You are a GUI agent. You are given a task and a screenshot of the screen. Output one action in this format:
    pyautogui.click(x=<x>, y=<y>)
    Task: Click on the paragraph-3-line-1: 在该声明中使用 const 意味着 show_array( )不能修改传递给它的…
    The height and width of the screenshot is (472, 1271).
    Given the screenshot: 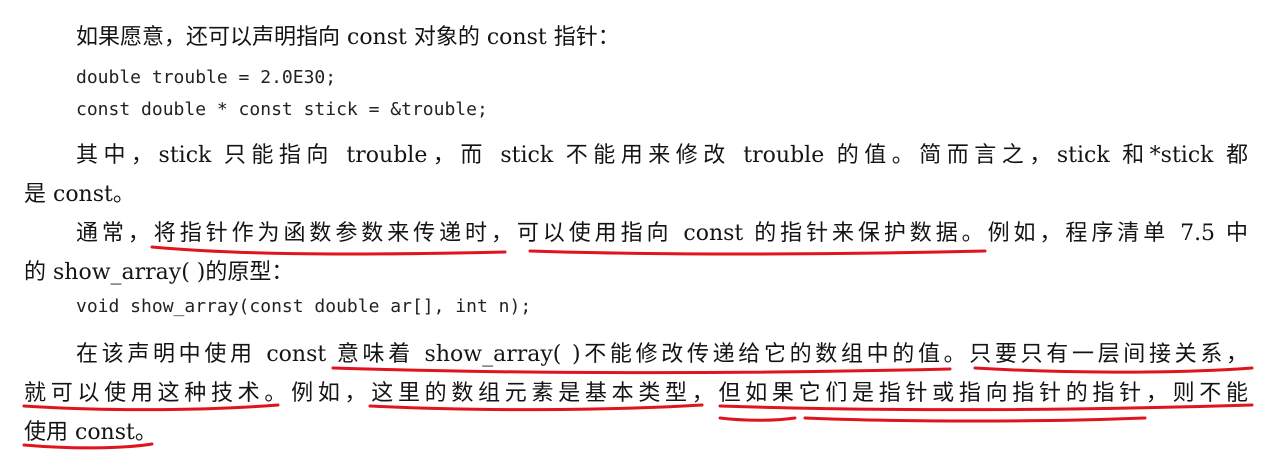 What is the action you would take?
    pyautogui.click(x=662, y=354)
    